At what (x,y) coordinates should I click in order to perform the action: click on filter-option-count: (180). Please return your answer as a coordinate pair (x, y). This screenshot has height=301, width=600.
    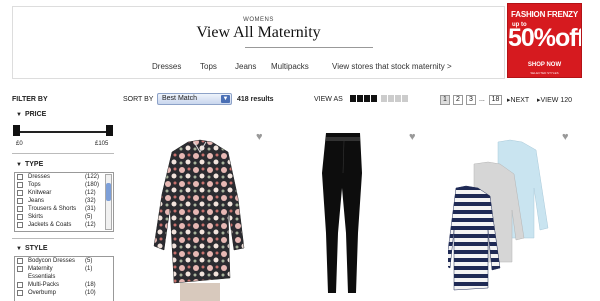
    Looking at the image, I should click on (92, 185).